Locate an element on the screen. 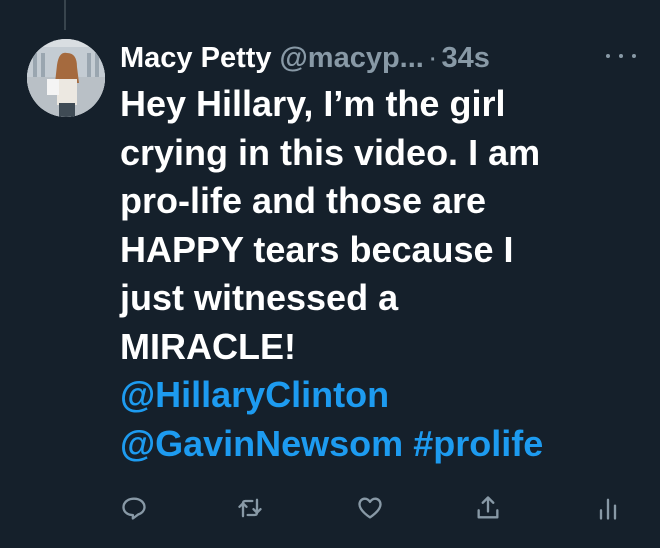 The image size is (660, 548). tweet-text-line: just witnessed a is located at coordinates (259, 297).